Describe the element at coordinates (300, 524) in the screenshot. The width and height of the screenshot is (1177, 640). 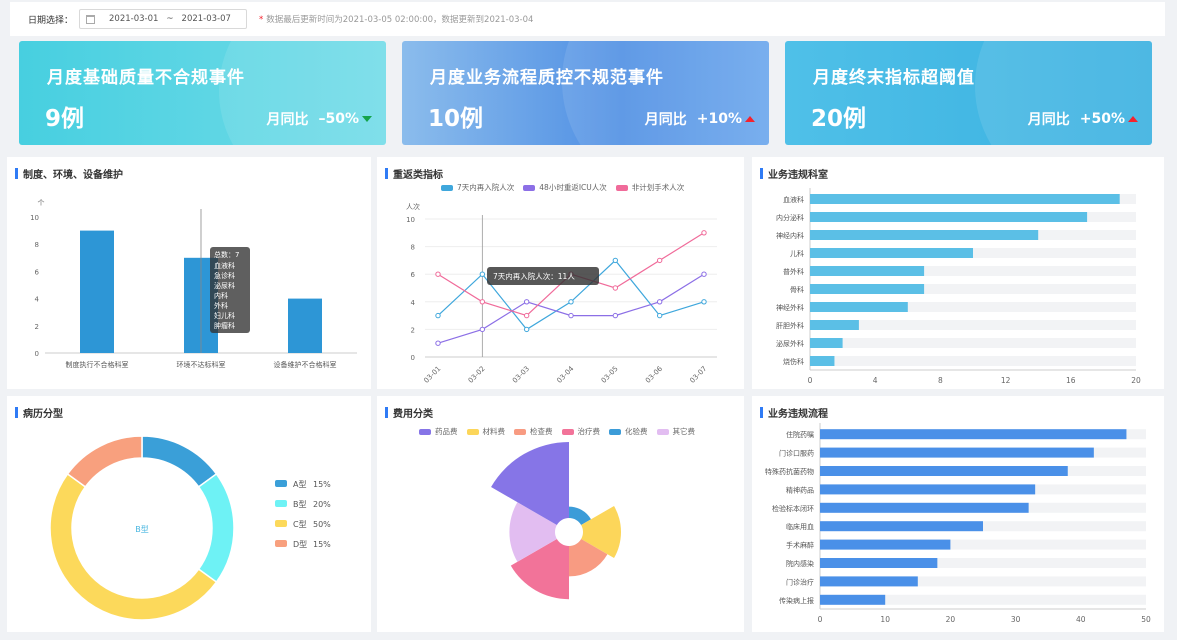
I see `legend-name: C型` at that location.